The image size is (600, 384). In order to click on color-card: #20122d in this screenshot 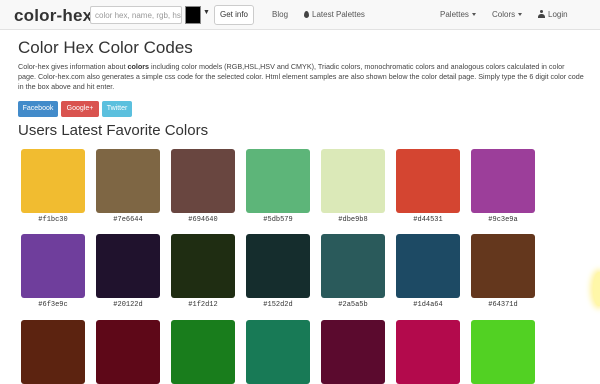, I will do `click(128, 271)`.